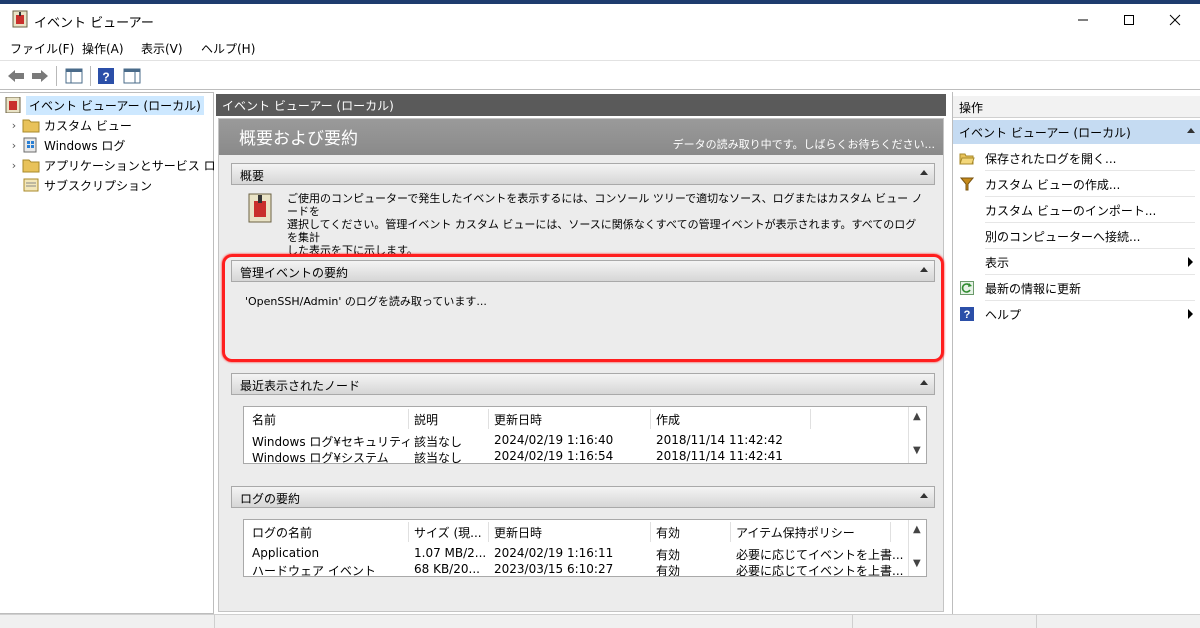 This screenshot has height=628, width=1200. What do you see at coordinates (967, 158) in the screenshot?
I see `folder-open-icon` at bounding box center [967, 158].